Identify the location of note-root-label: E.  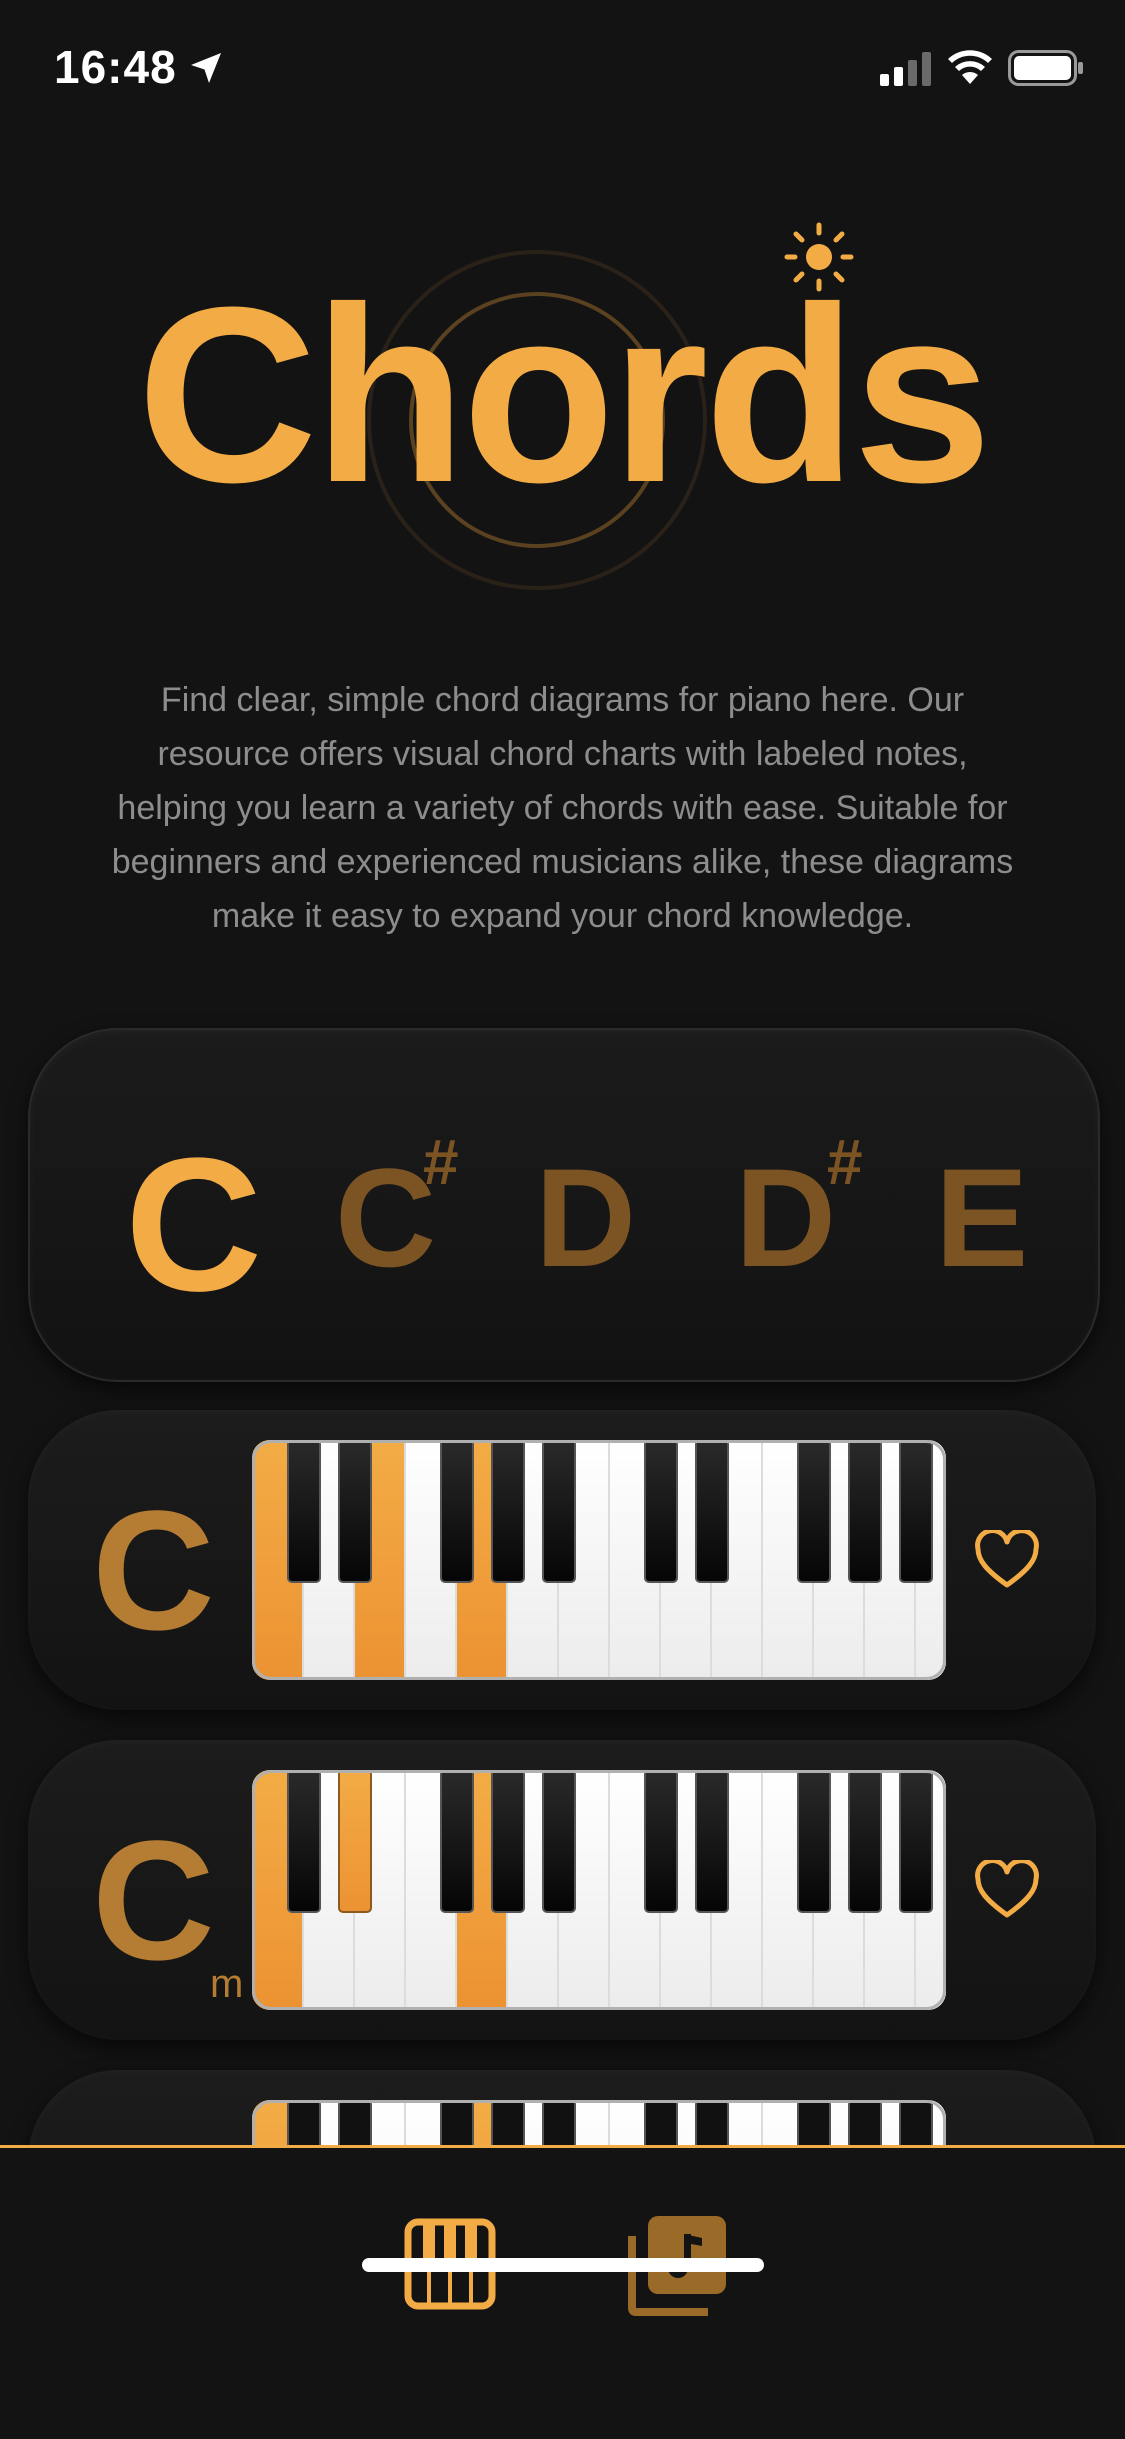
(982, 1217).